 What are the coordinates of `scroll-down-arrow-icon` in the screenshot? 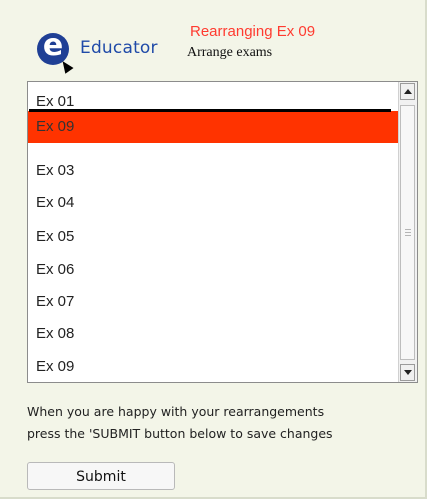 It's located at (408, 372).